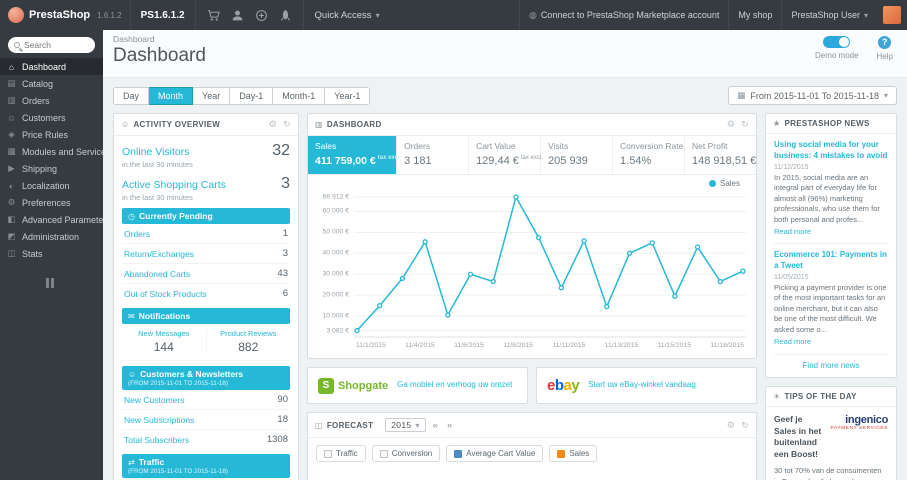 This screenshot has height=480, width=907. Describe the element at coordinates (206, 234) in the screenshot. I see `pending-orders-row: Orders 1` at that location.